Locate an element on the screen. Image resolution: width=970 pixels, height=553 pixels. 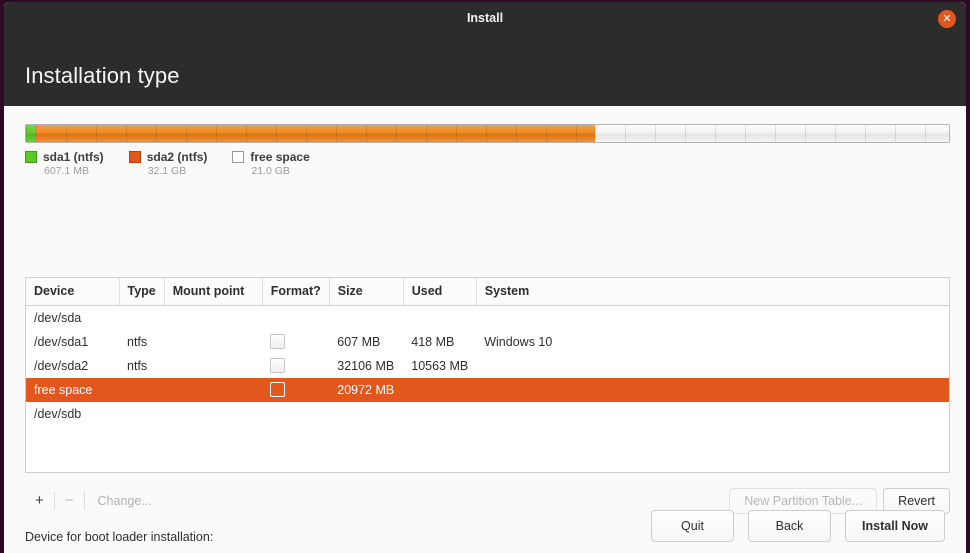
quit-button: Quit is located at coordinates (693, 526).